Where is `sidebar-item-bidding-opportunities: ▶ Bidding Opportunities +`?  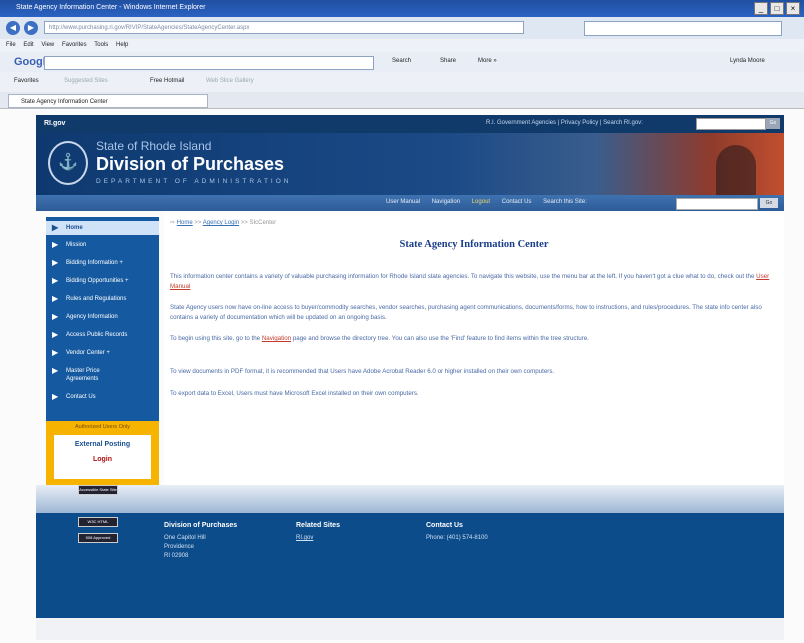
sidebar-item-bidding-opportunities: ▶ Bidding Opportunities + is located at coordinates (102, 281).